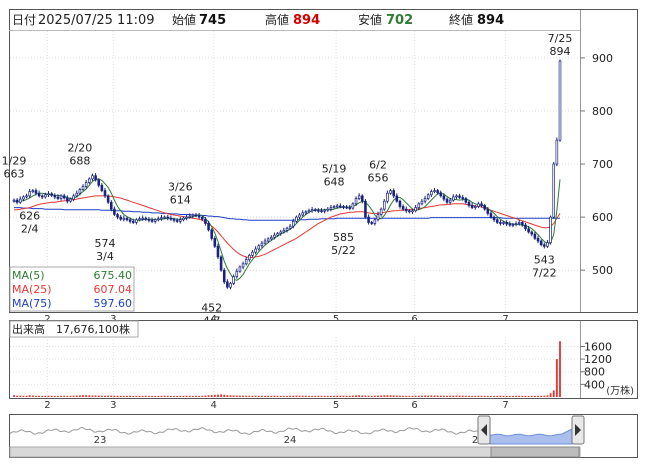 The height and width of the screenshot is (470, 653). Describe the element at coordinates (535, 452) in the screenshot. I see `navigator-scrollbar-thumb` at that location.